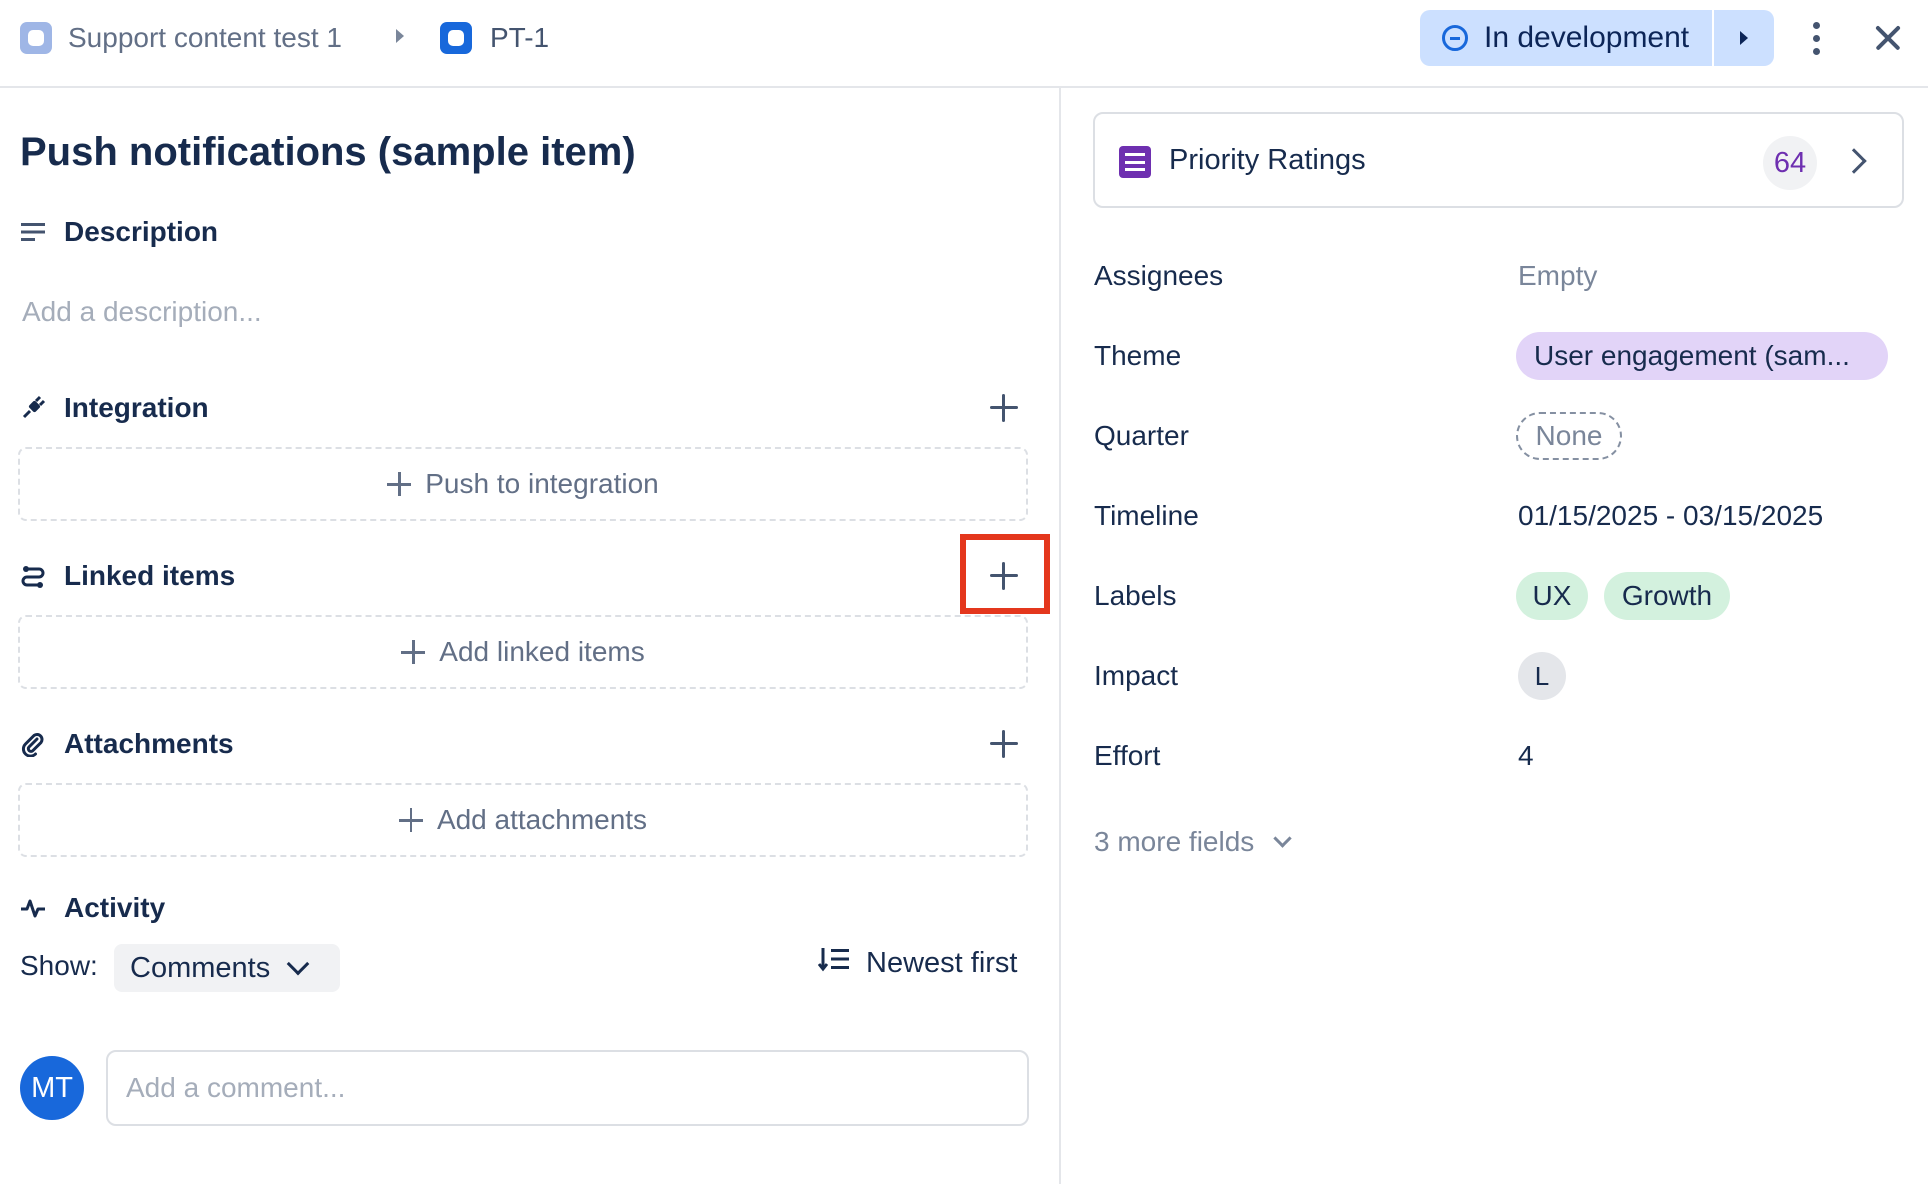 Image resolution: width=1928 pixels, height=1184 pixels. What do you see at coordinates (1138, 355) in the screenshot?
I see `theme-label: Theme` at bounding box center [1138, 355].